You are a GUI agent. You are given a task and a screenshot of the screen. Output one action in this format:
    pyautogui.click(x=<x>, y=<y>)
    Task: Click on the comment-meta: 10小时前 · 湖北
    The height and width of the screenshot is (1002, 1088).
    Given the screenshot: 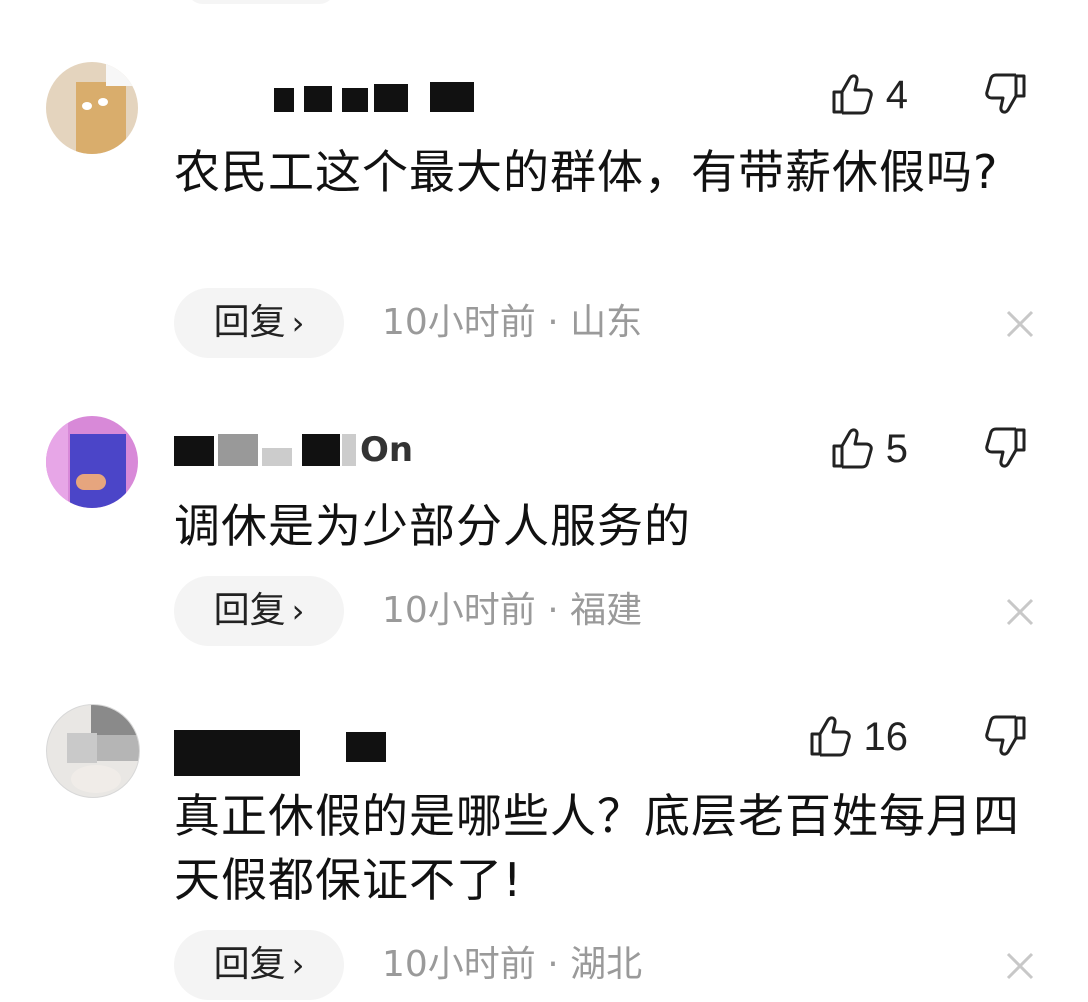 What is the action you would take?
    pyautogui.click(x=512, y=965)
    